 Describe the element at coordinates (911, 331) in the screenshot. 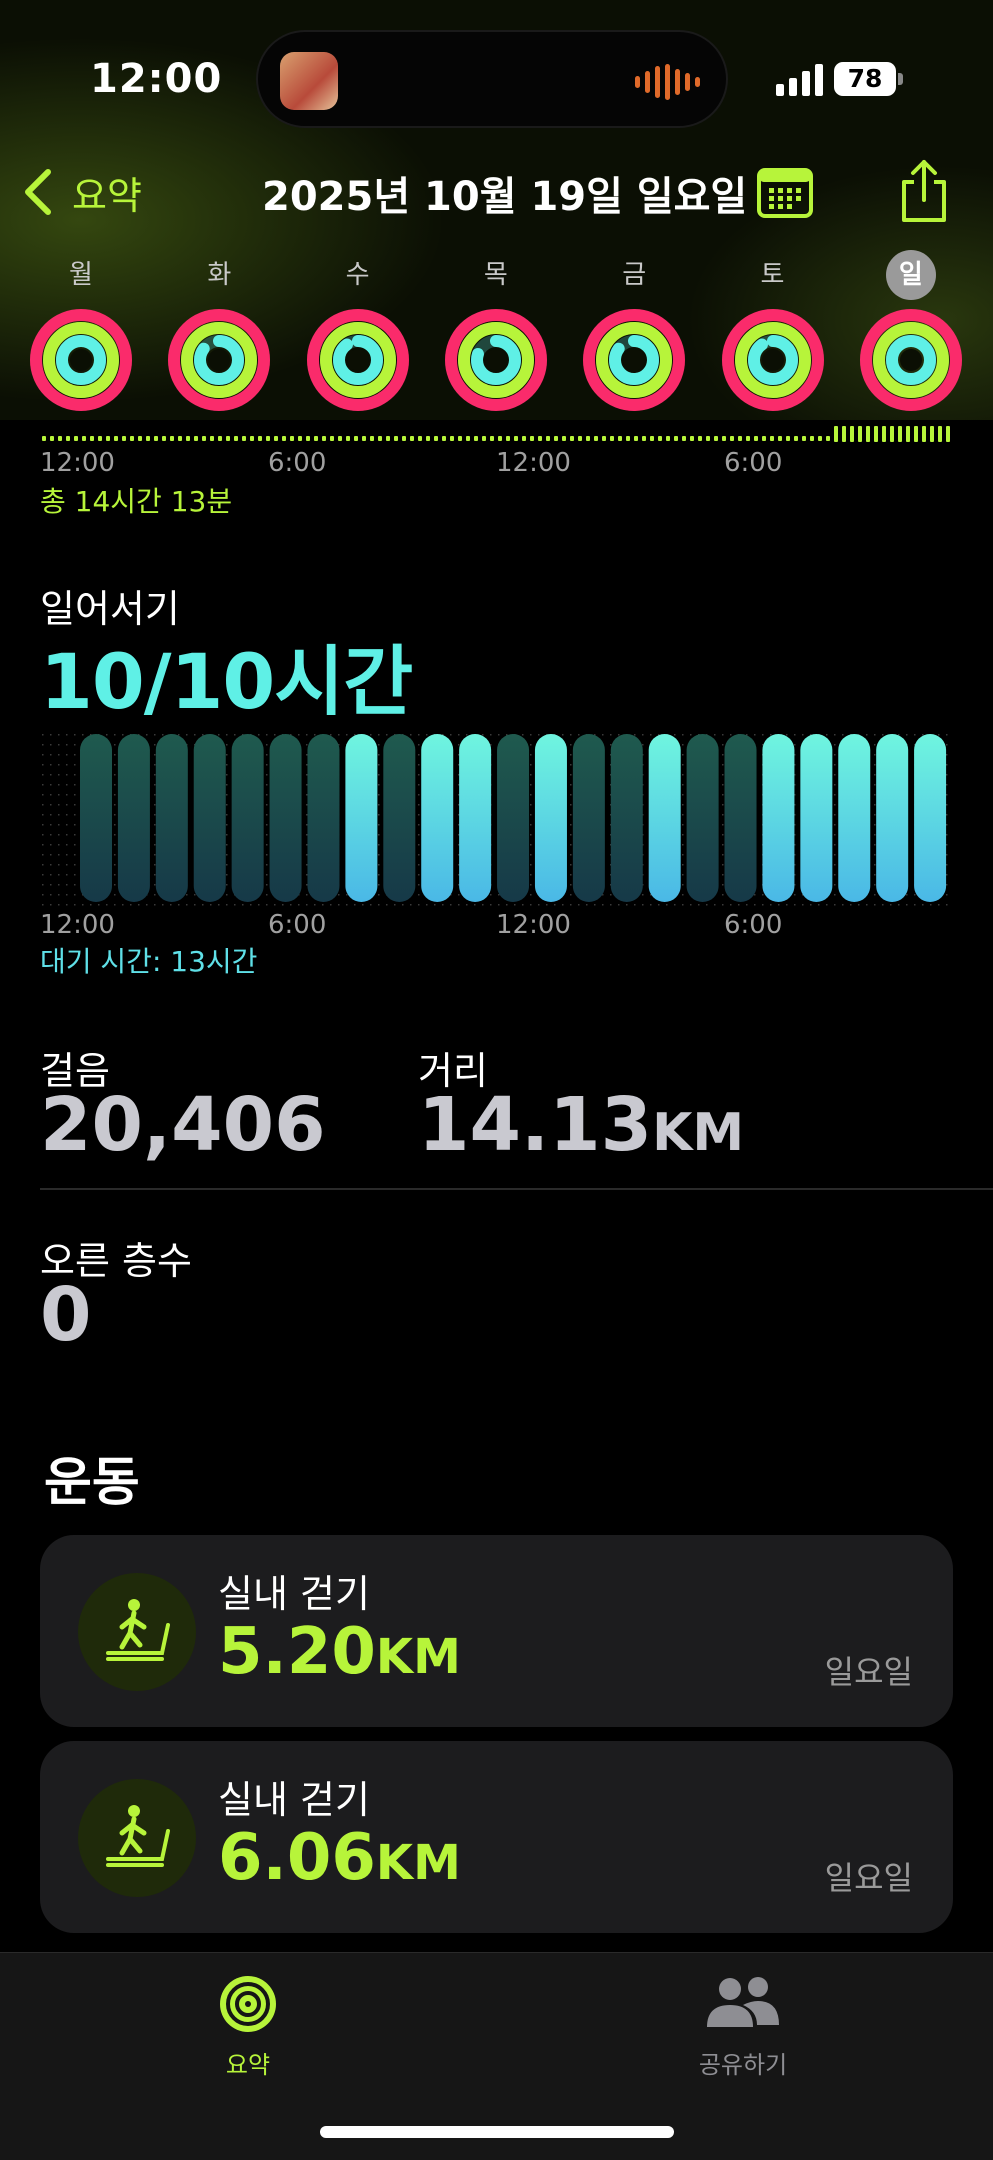

I see `day-6: 일` at that location.